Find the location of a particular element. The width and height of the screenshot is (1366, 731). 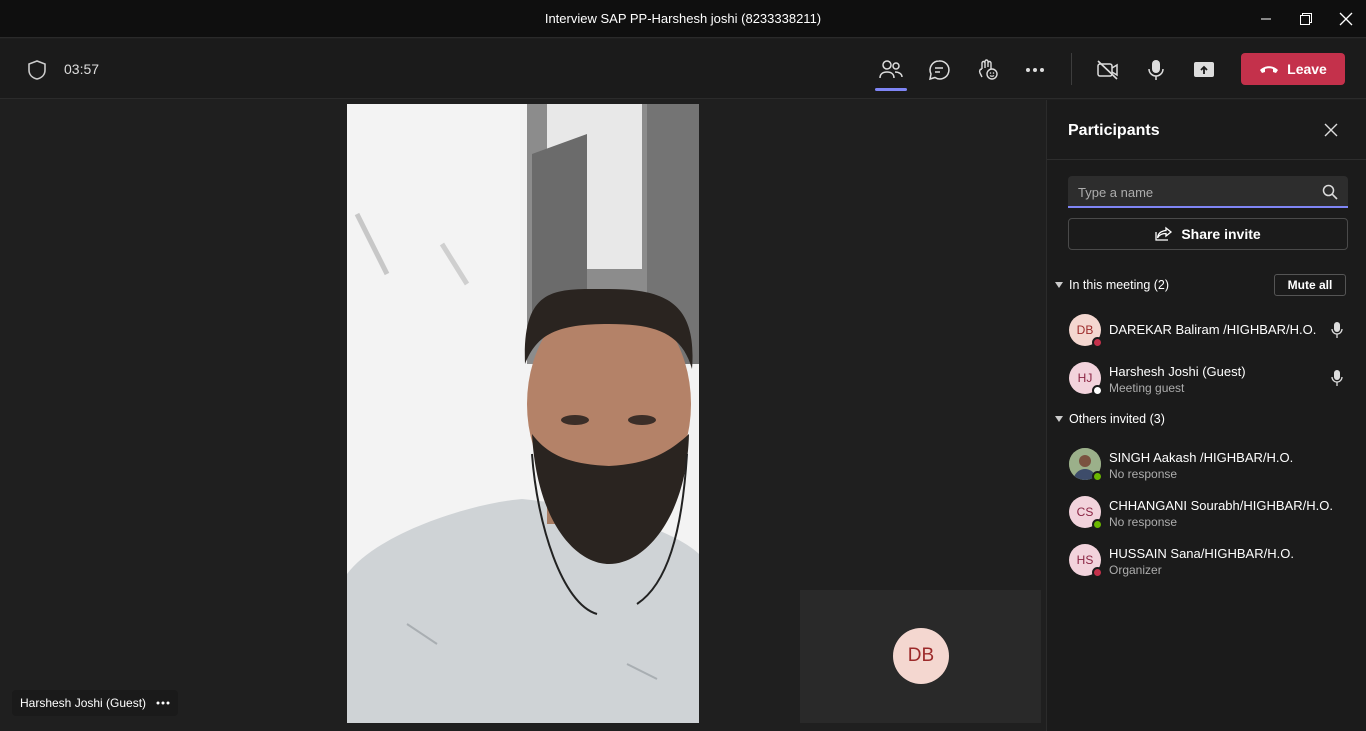

share-invite-button: Share invite is located at coordinates (1208, 234).